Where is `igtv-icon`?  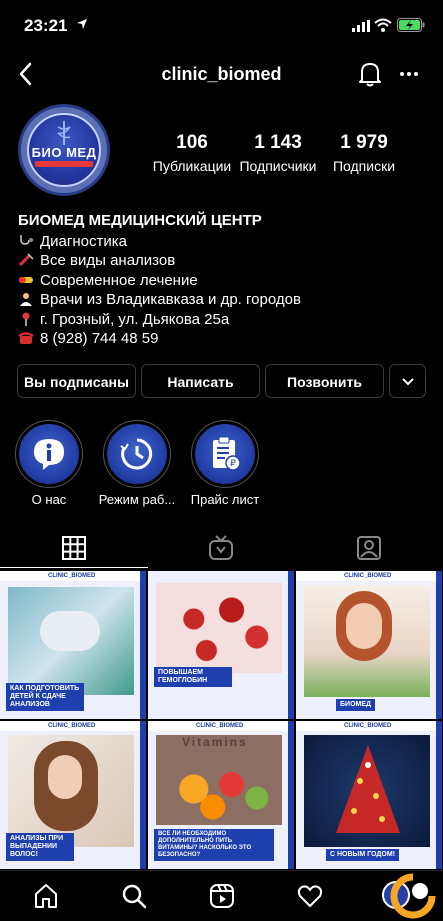
igtv-icon is located at coordinates (221, 548).